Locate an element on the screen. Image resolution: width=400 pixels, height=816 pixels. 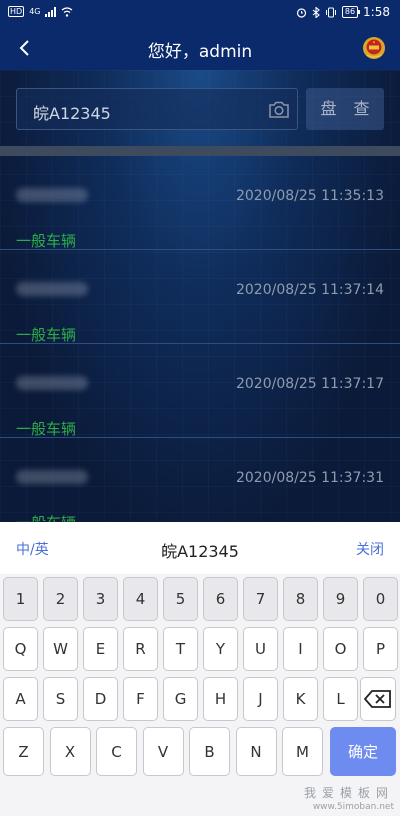
key-t: T is located at coordinates (180, 649).